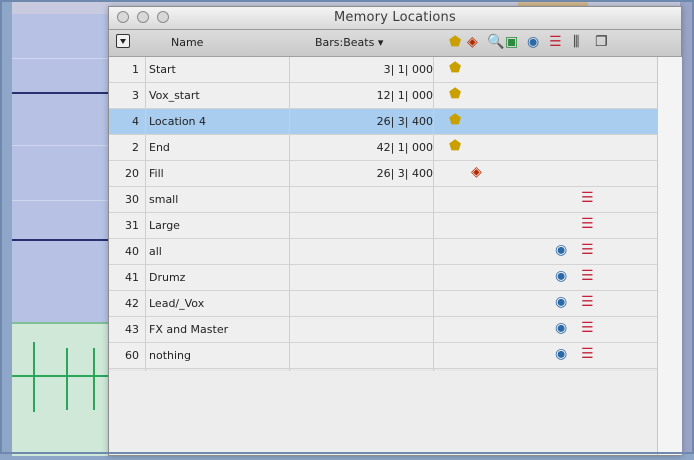  What do you see at coordinates (178, 121) in the screenshot?
I see `row-name: Location 4` at bounding box center [178, 121].